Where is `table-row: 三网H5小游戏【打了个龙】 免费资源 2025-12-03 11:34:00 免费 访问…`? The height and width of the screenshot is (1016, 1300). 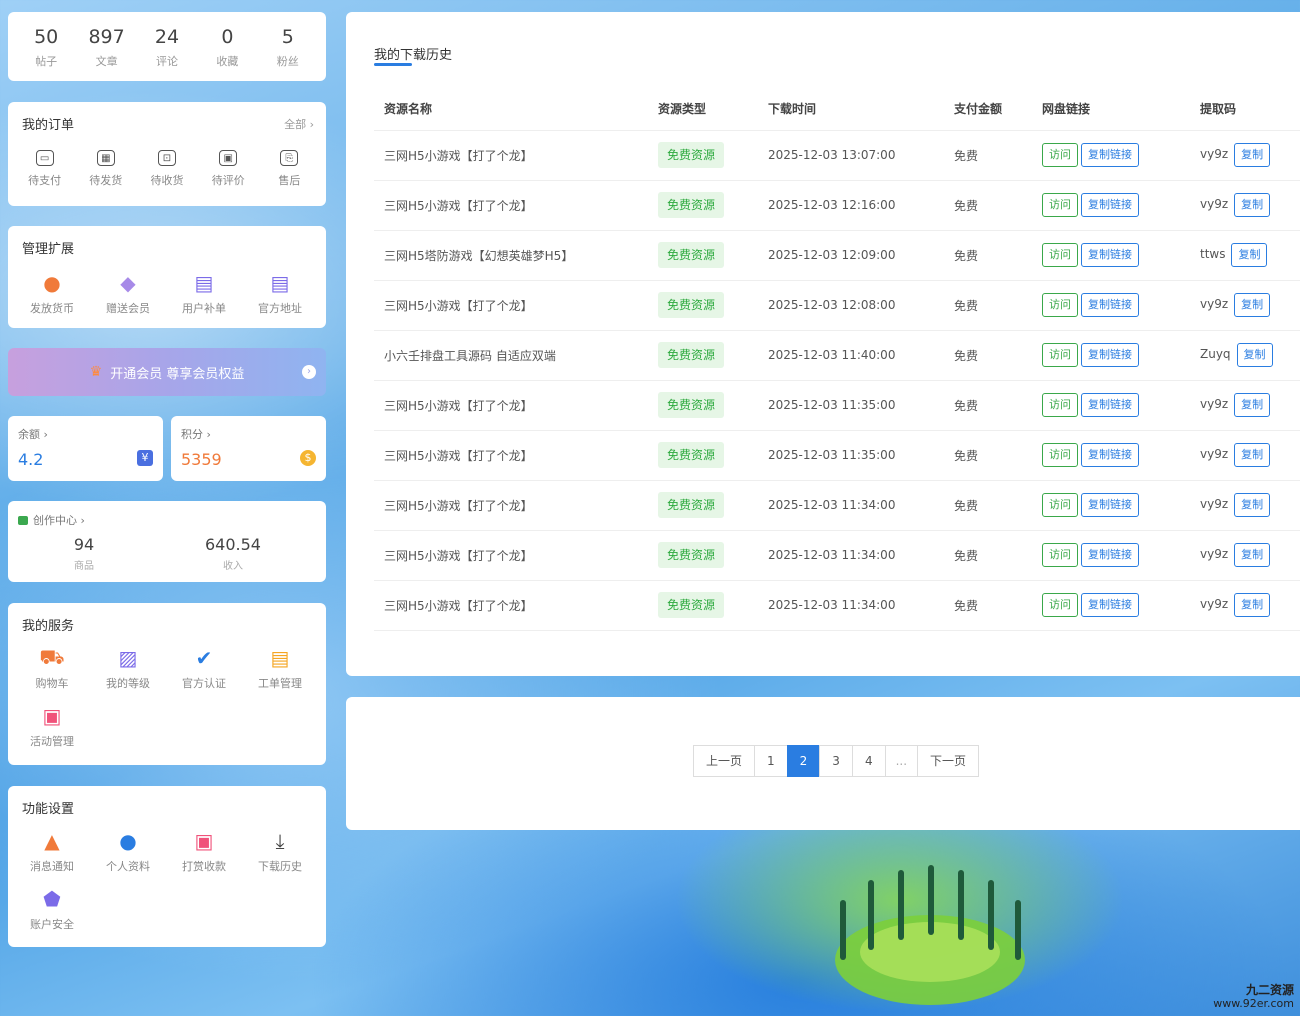 table-row: 三网H5小游戏【打了个龙】 免费资源 2025-12-03 11:34:00 免费 访问… is located at coordinates (837, 555).